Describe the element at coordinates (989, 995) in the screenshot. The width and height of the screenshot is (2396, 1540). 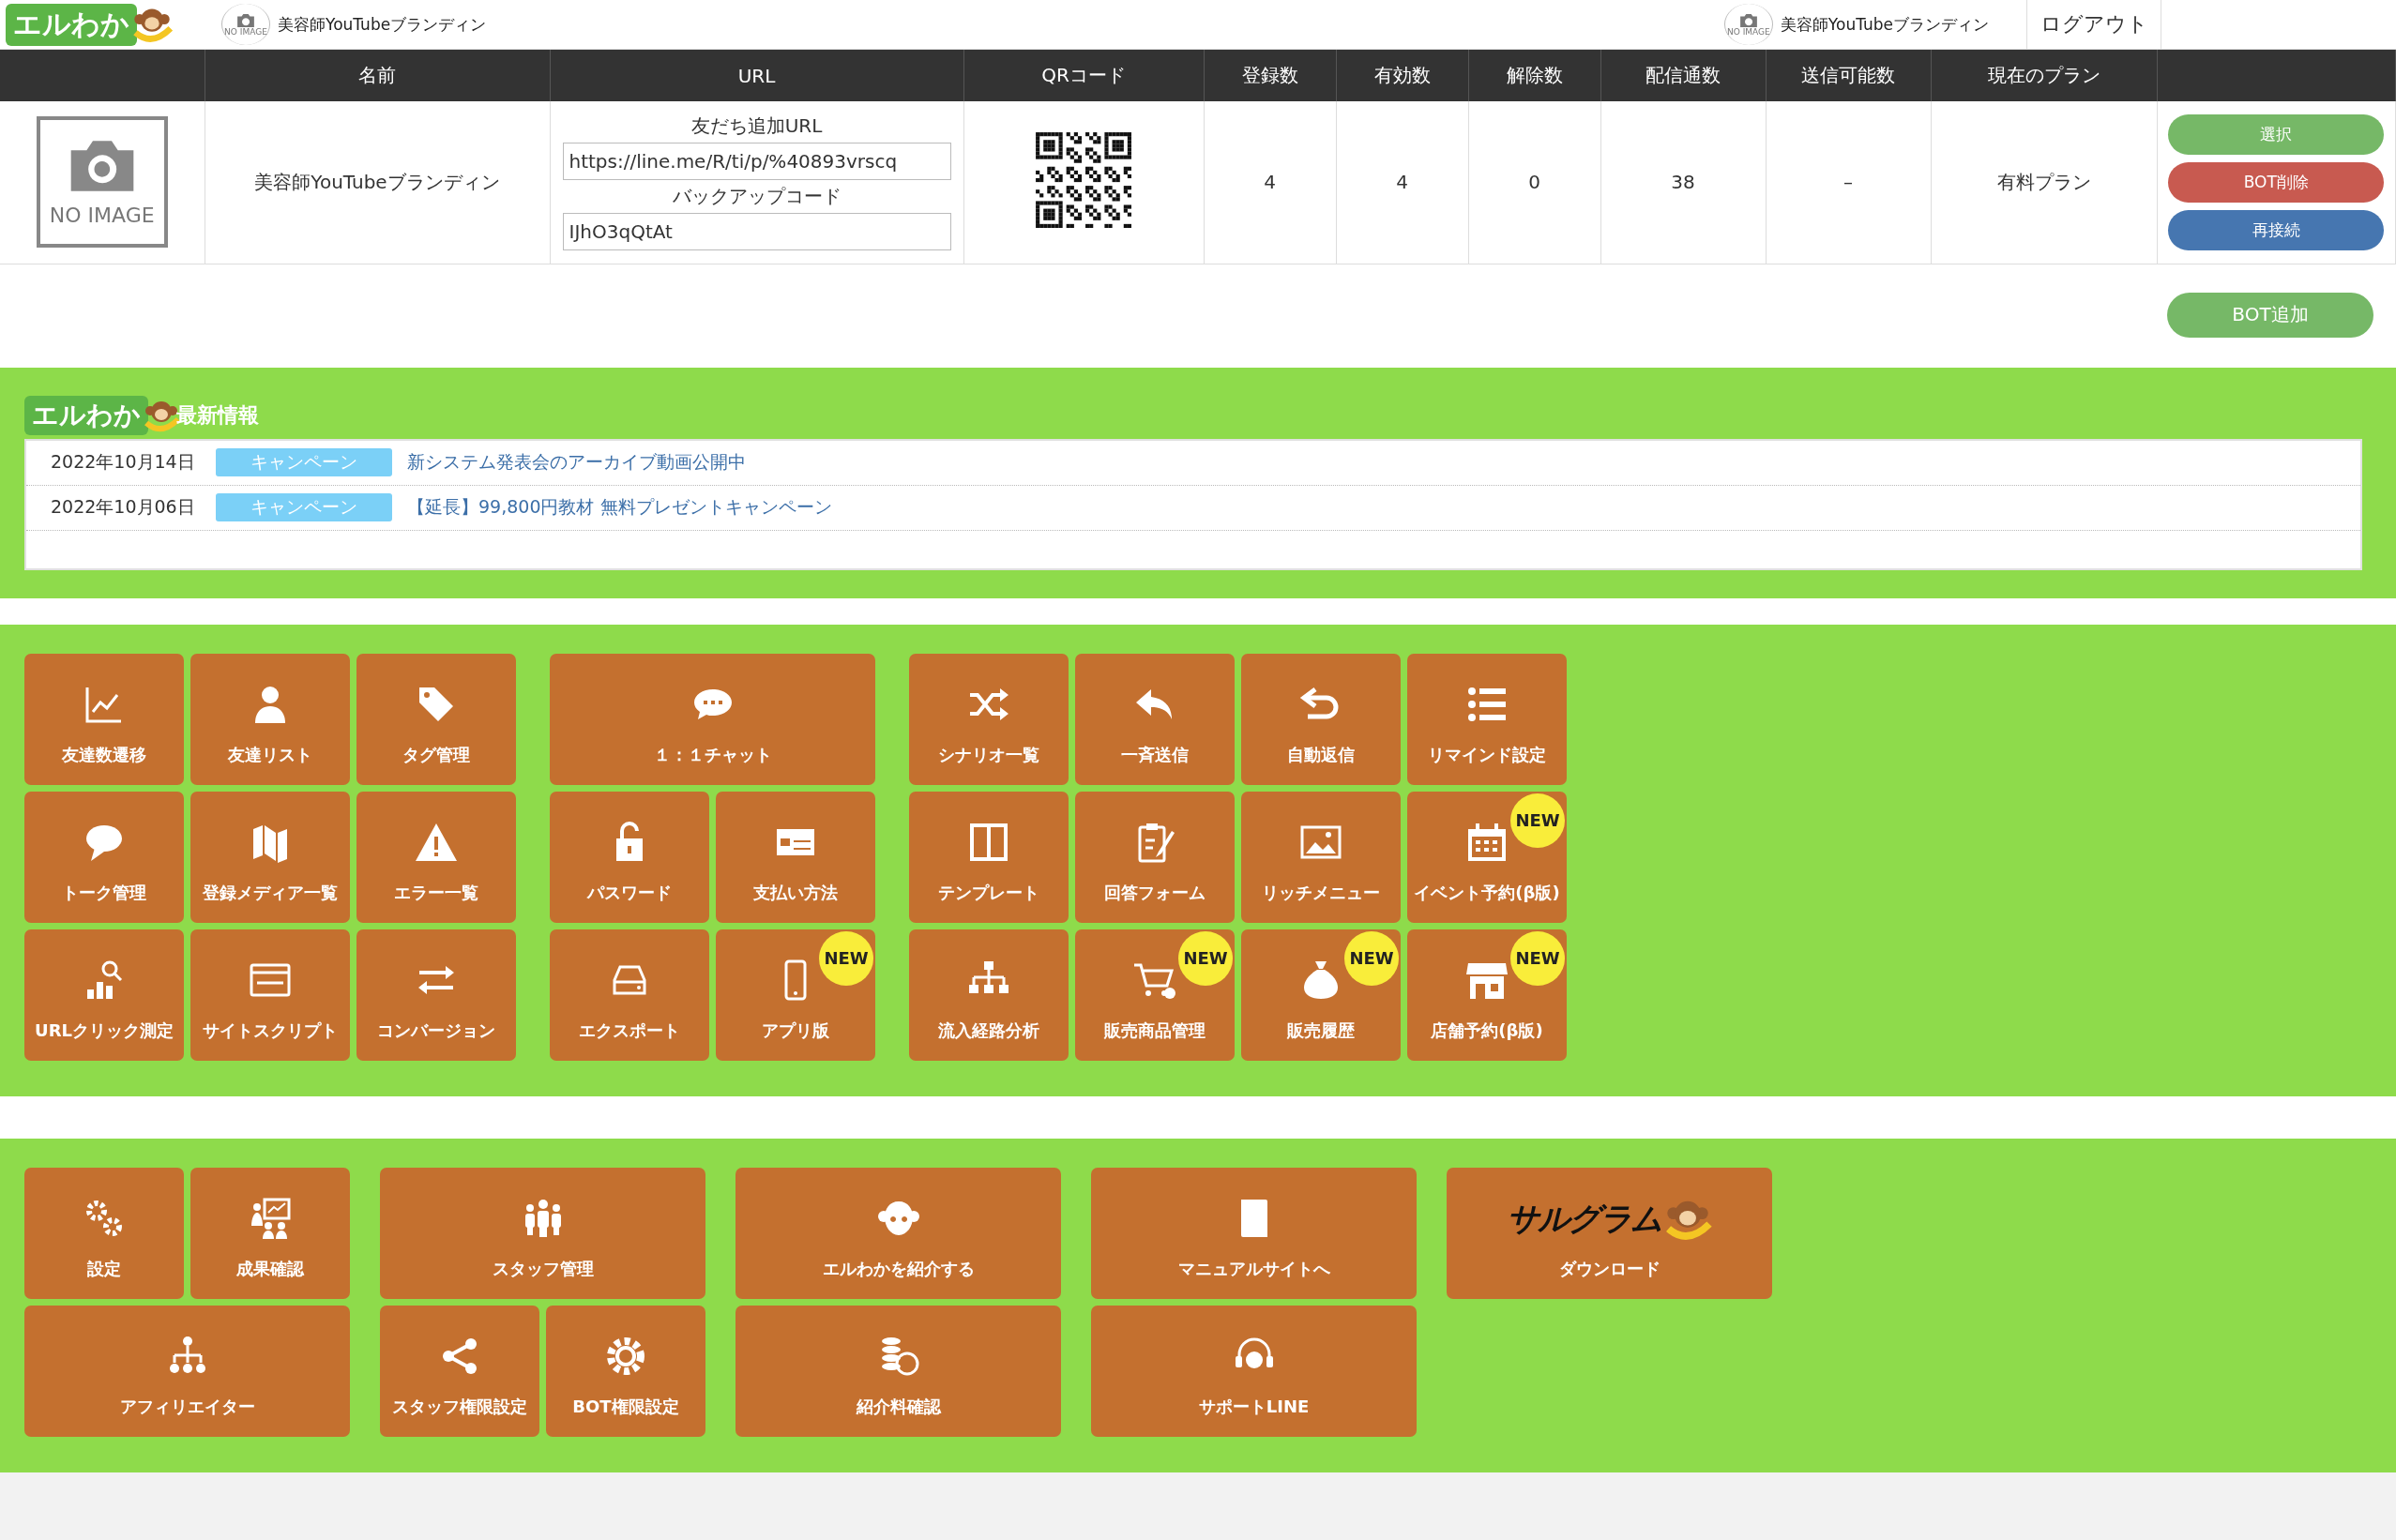
I see `menu-tile: 流入経路分析` at that location.